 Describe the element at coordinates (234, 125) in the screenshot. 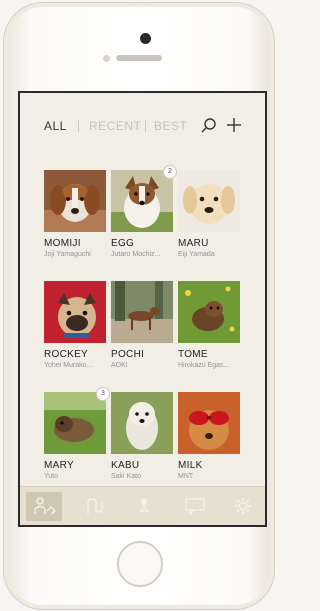

I see `add-icon` at that location.